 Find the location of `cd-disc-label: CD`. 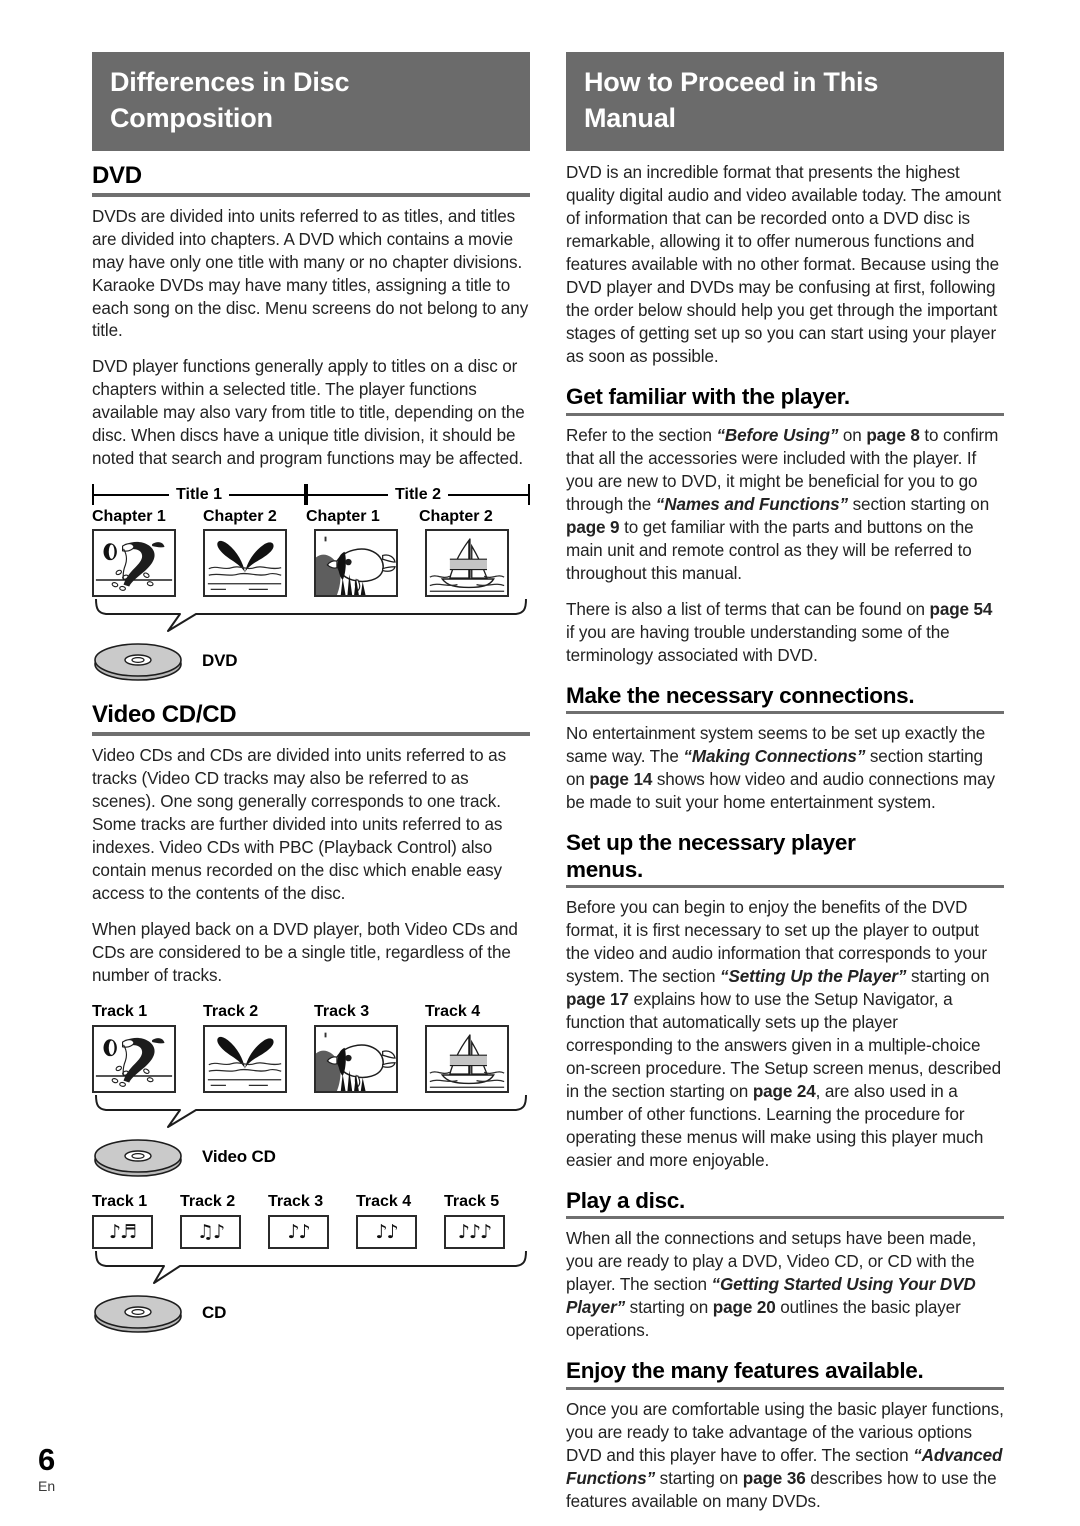

cd-disc-label: CD is located at coordinates (214, 1312).